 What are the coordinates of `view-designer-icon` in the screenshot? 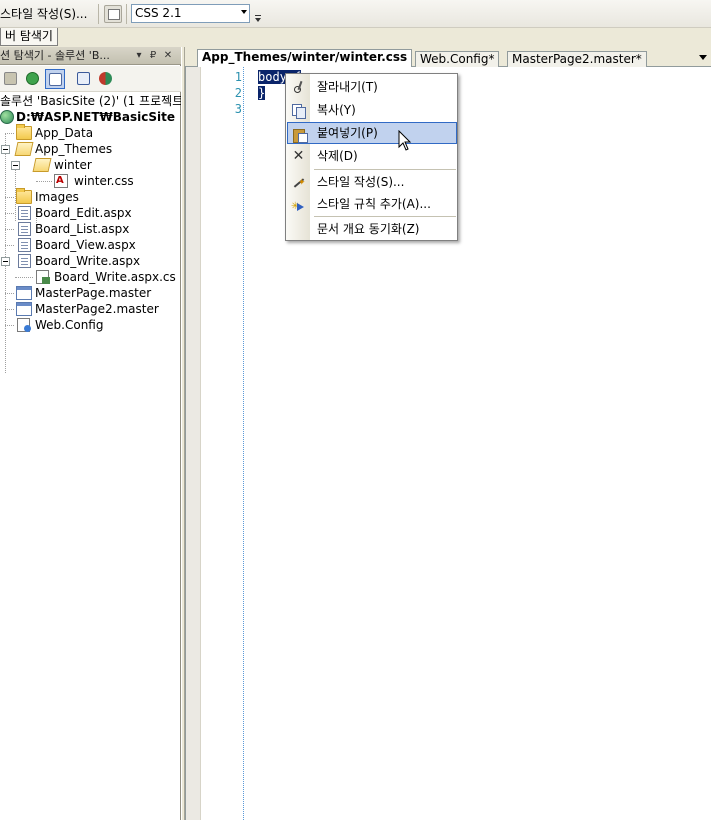 It's located at (84, 79).